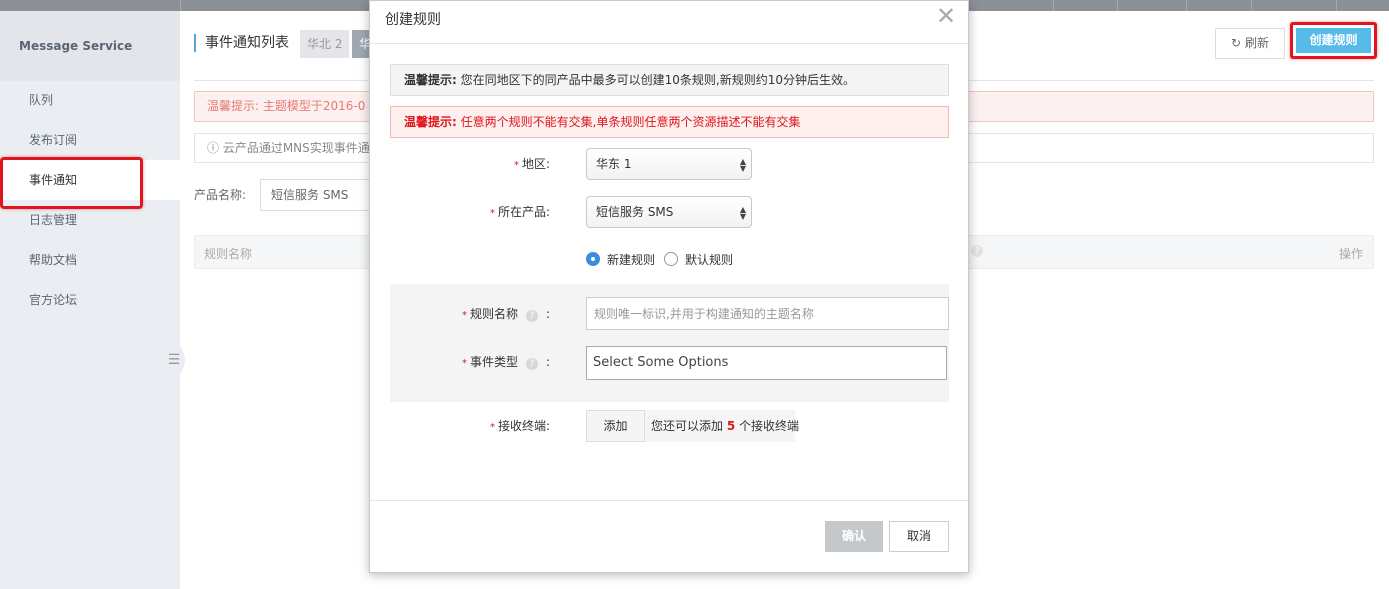 The height and width of the screenshot is (589, 1389). I want to click on sidebar-item-queue: 队列, so click(90, 100).